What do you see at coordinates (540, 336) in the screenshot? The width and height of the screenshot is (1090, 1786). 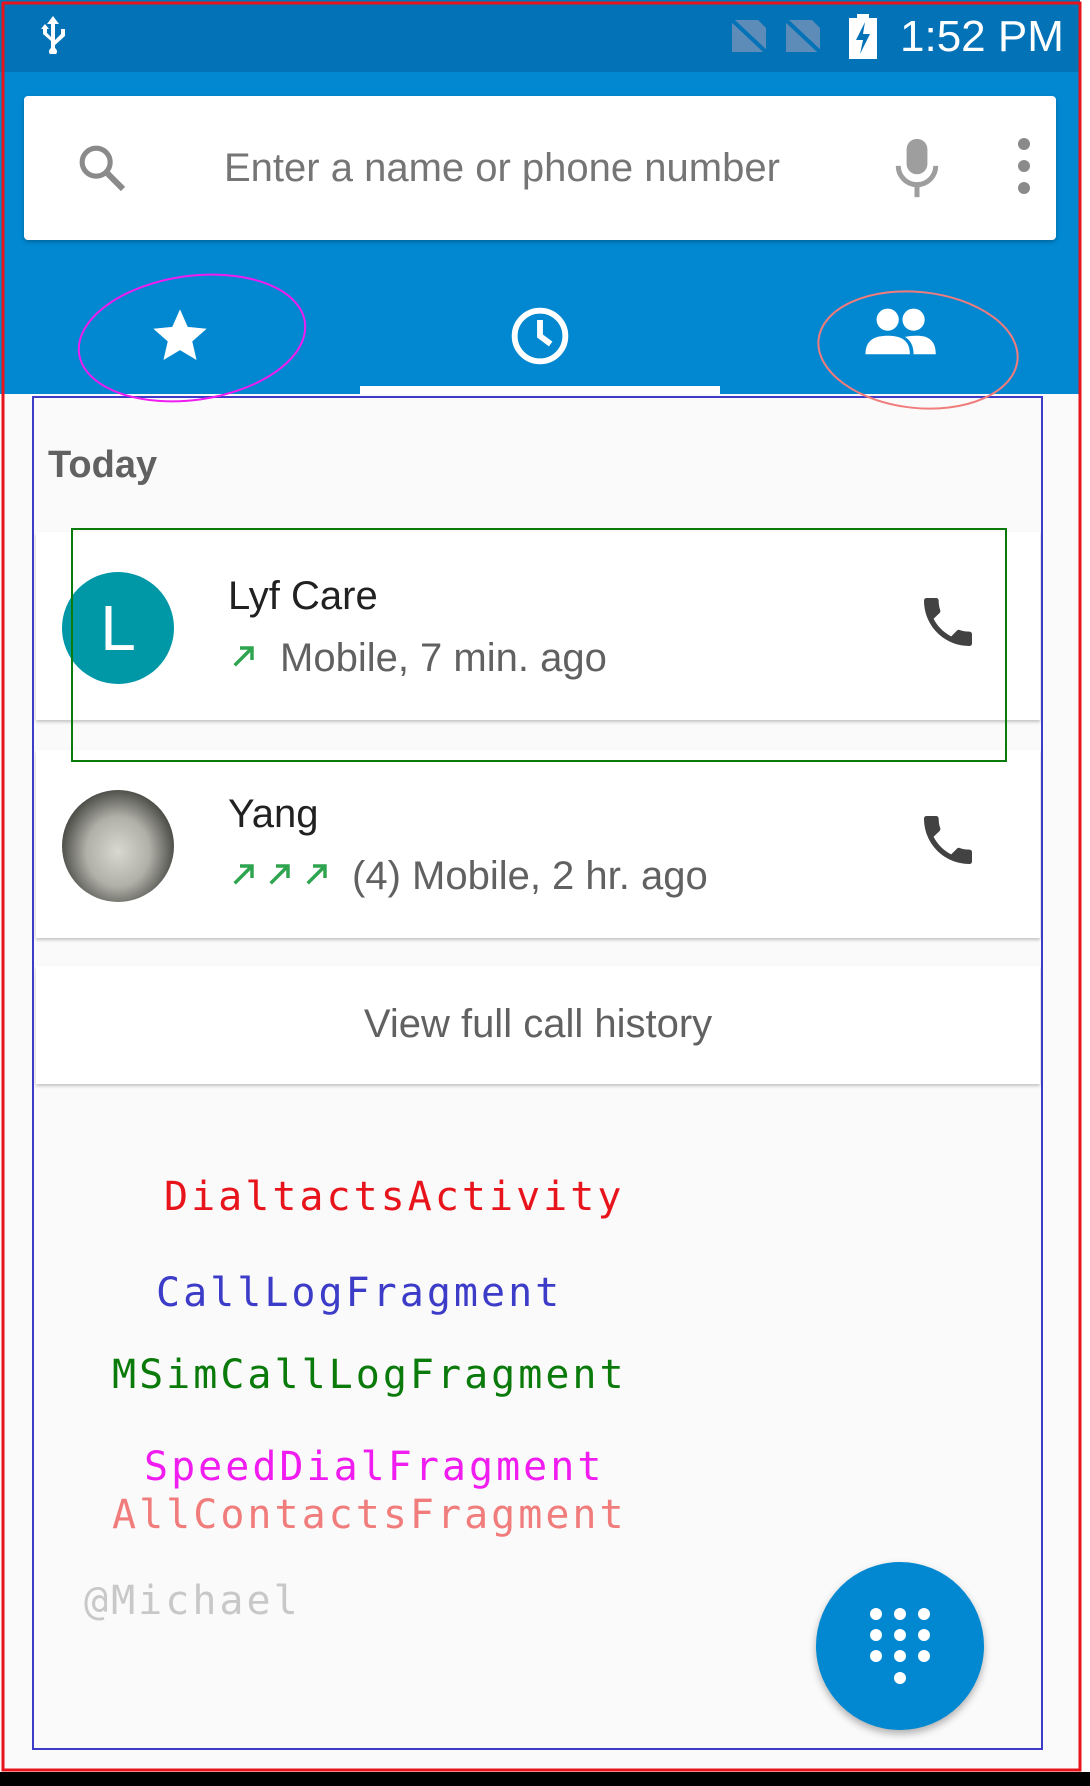 I see `clock-icon` at bounding box center [540, 336].